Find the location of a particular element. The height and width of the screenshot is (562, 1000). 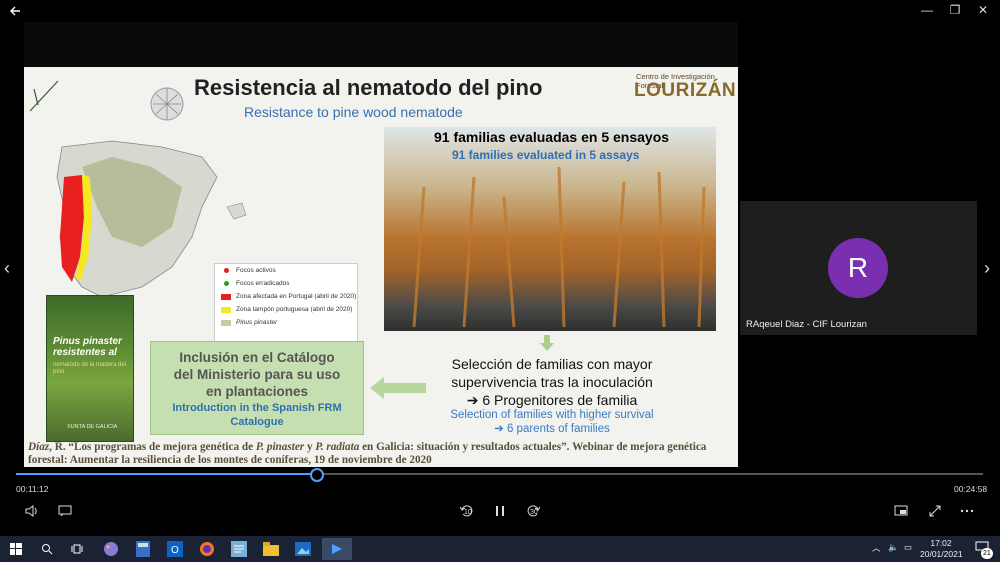

taskbar-app-calculator is located at coordinates (143, 549).